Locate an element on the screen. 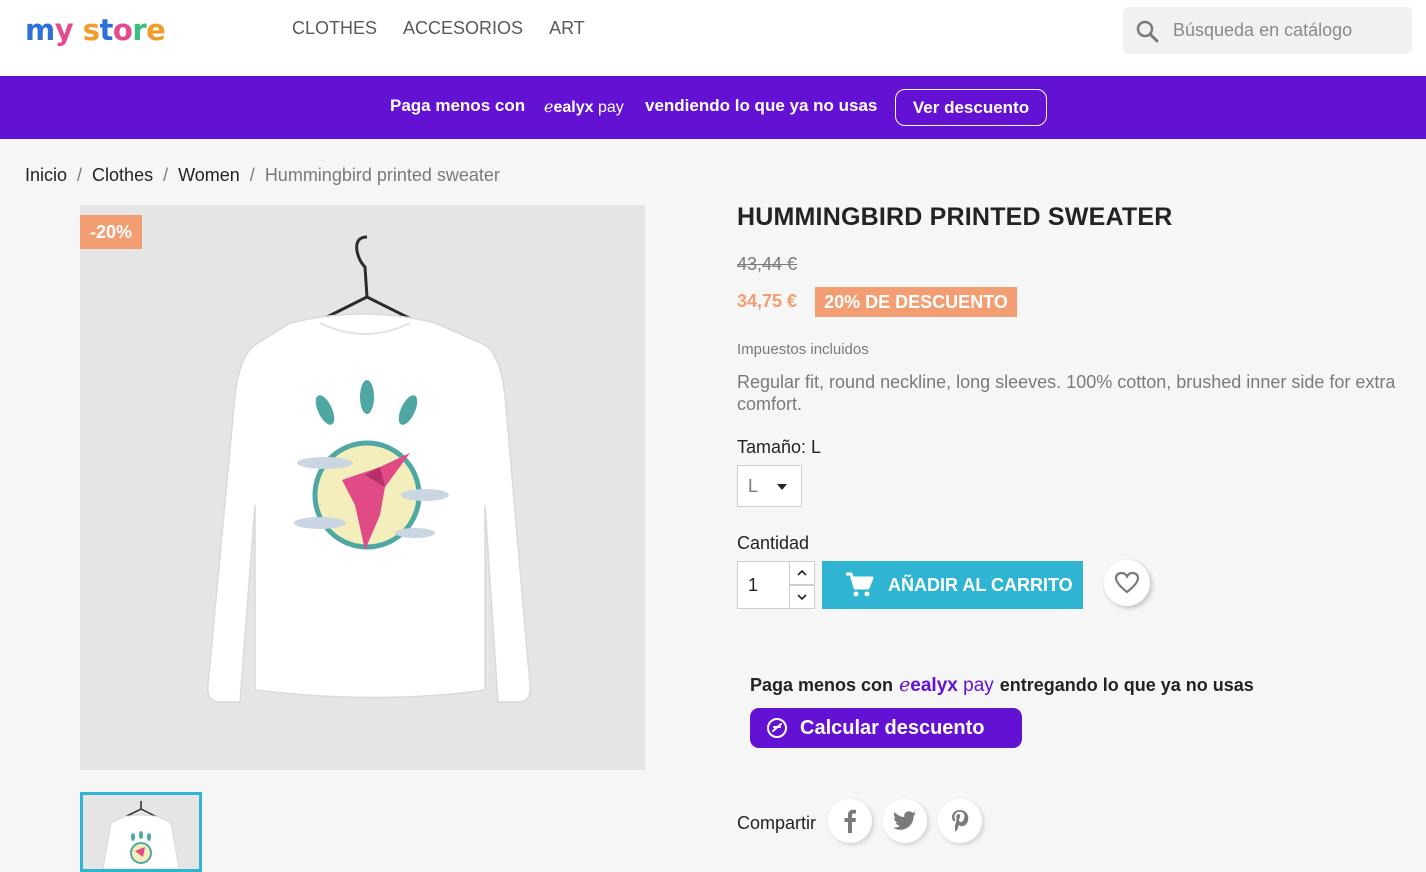 This screenshot has width=1426, height=872. main-nav: CLOTHES ACCESORIOS ART is located at coordinates (438, 28).